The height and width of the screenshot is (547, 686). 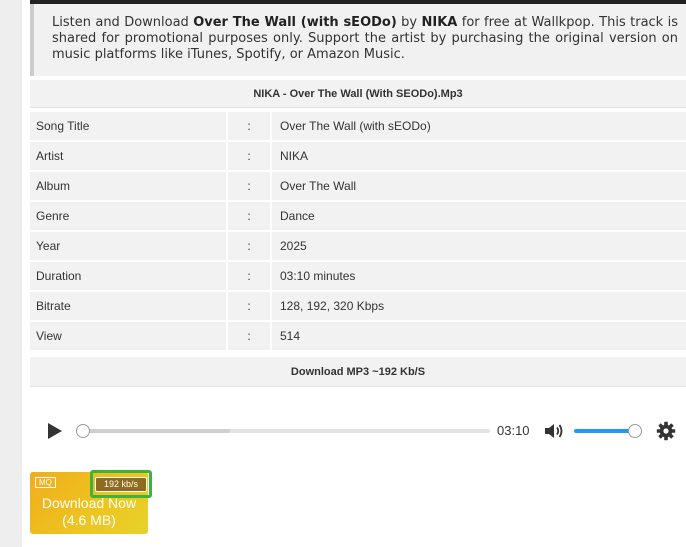 I want to click on row-value: Over The Wall (with sEODo), so click(x=479, y=126).